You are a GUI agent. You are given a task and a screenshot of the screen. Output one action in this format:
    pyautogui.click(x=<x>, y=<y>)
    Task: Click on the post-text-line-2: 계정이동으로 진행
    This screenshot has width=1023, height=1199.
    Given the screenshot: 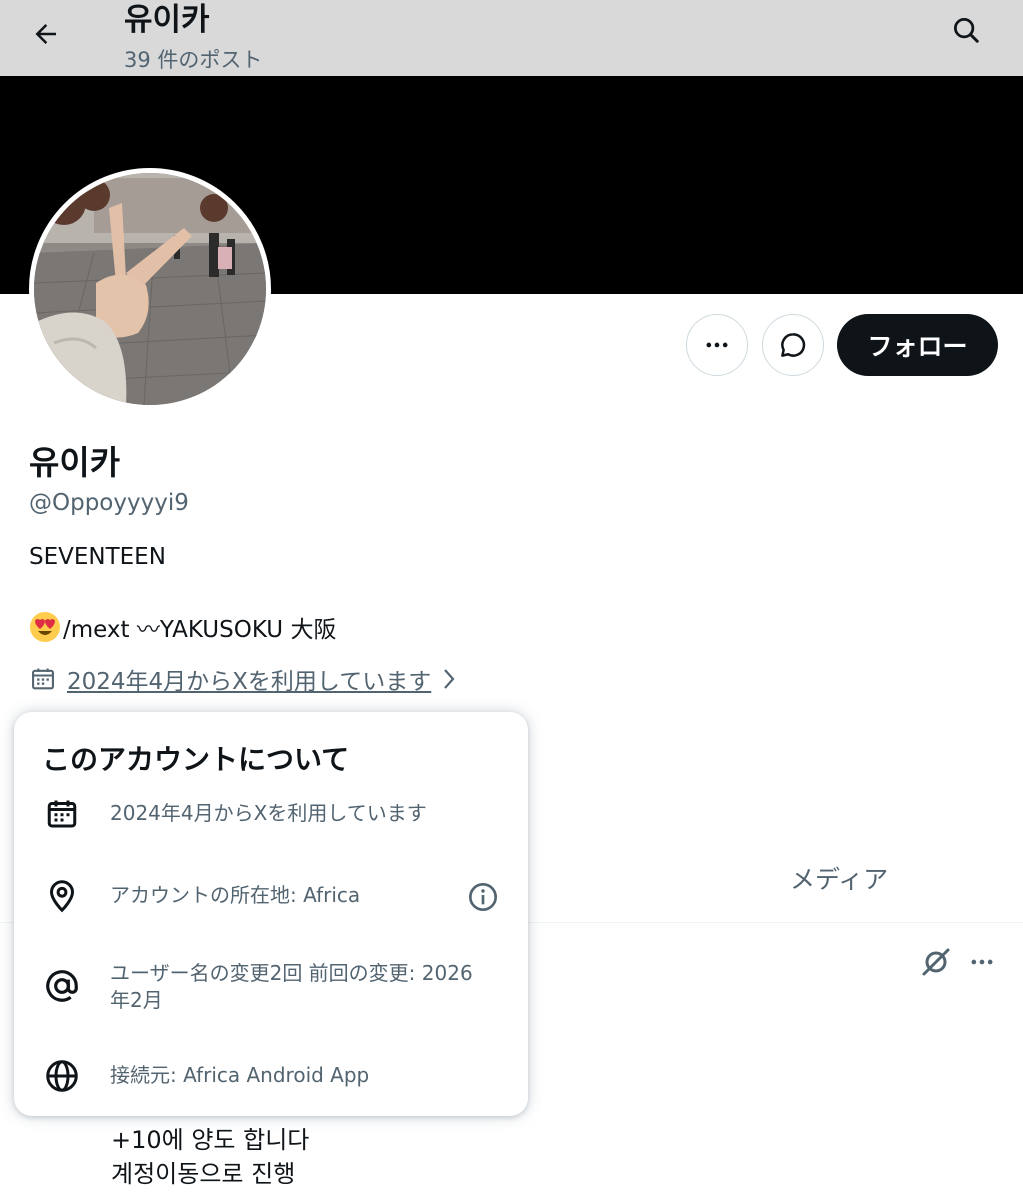 What is the action you would take?
    pyautogui.click(x=203, y=1174)
    